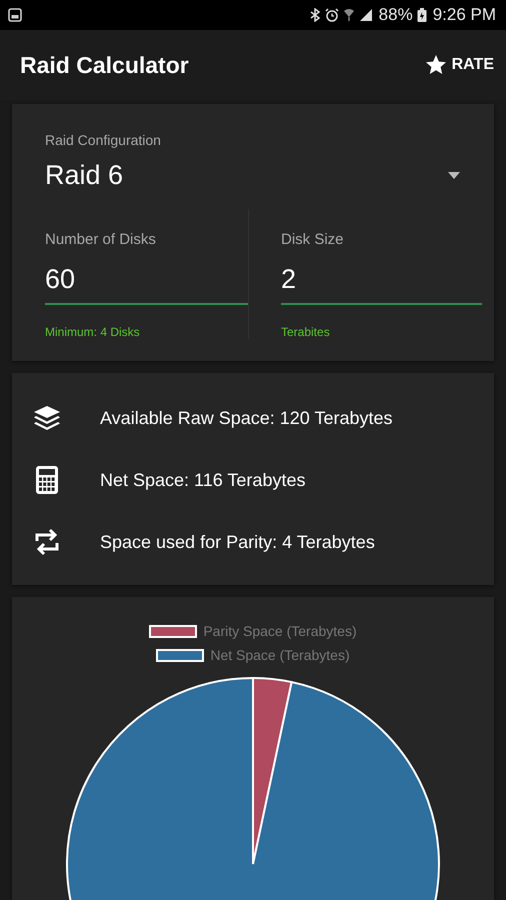 Image resolution: width=506 pixels, height=900 pixels. I want to click on clock-time: 9:26 PM, so click(464, 15).